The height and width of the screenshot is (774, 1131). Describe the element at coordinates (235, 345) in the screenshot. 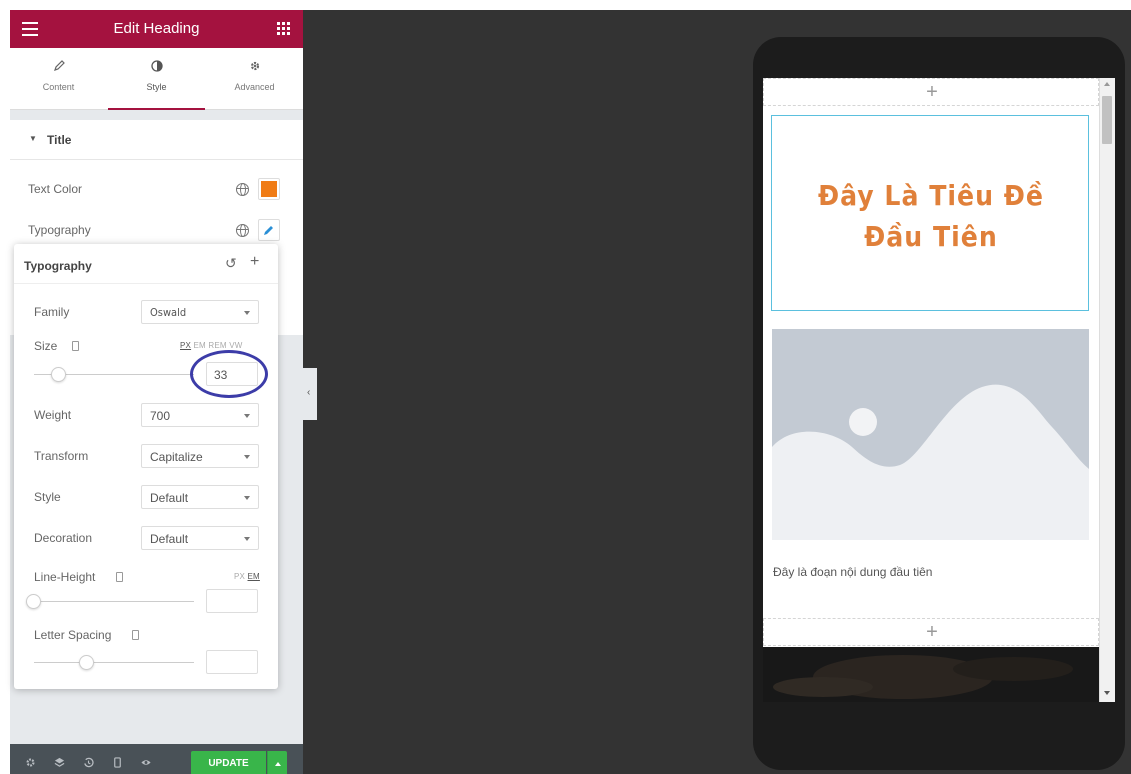

I see `unit-vw: VW` at that location.